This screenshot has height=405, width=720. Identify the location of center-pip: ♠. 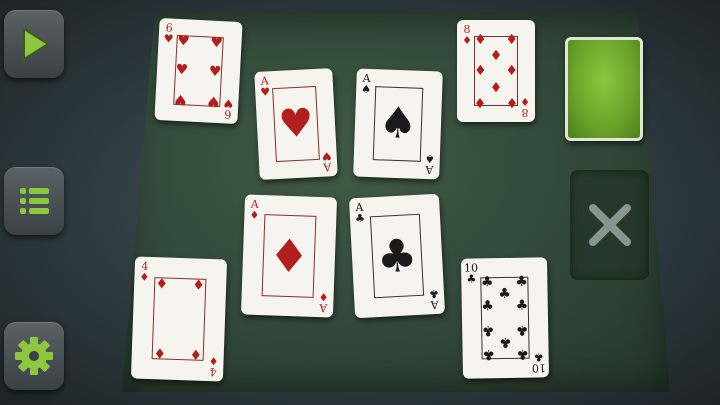
(398, 123).